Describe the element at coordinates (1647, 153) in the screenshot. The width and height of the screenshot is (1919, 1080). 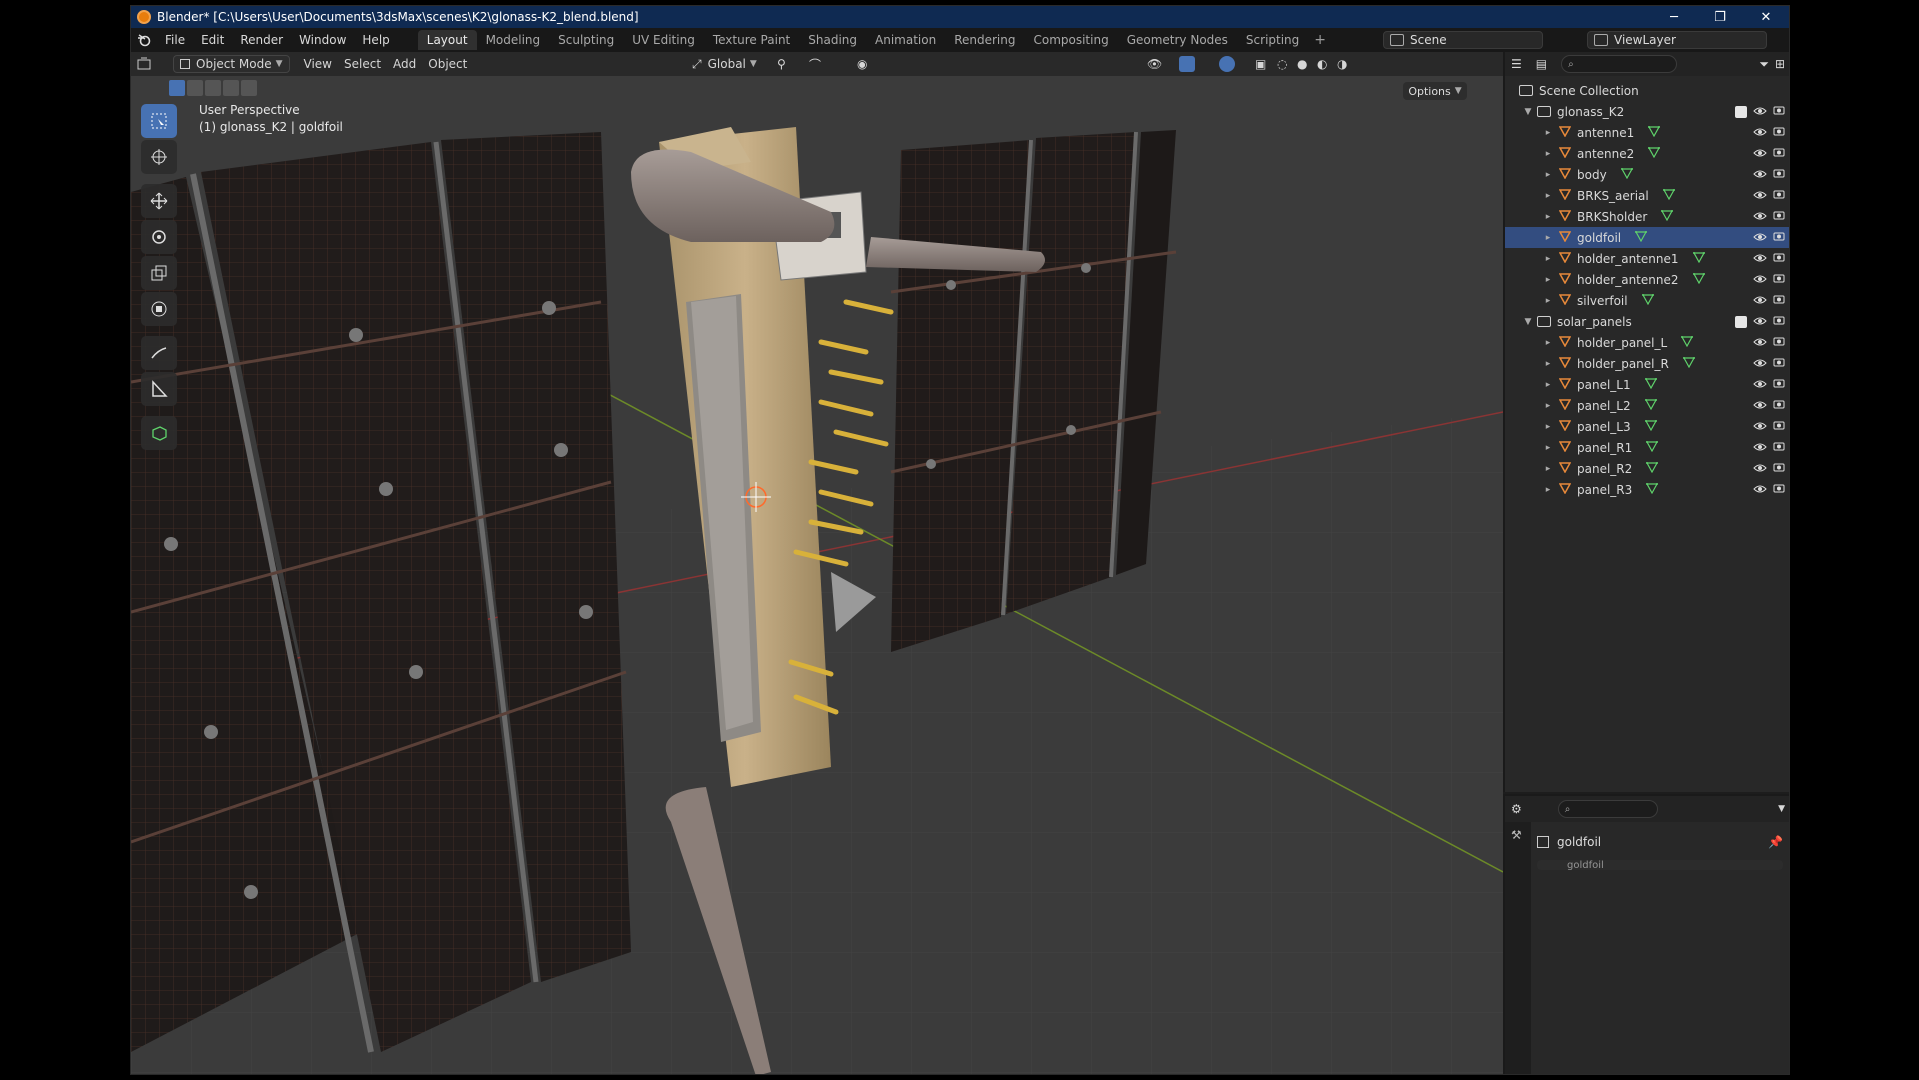
I see `outliner-item: ▸ antenne2` at that location.